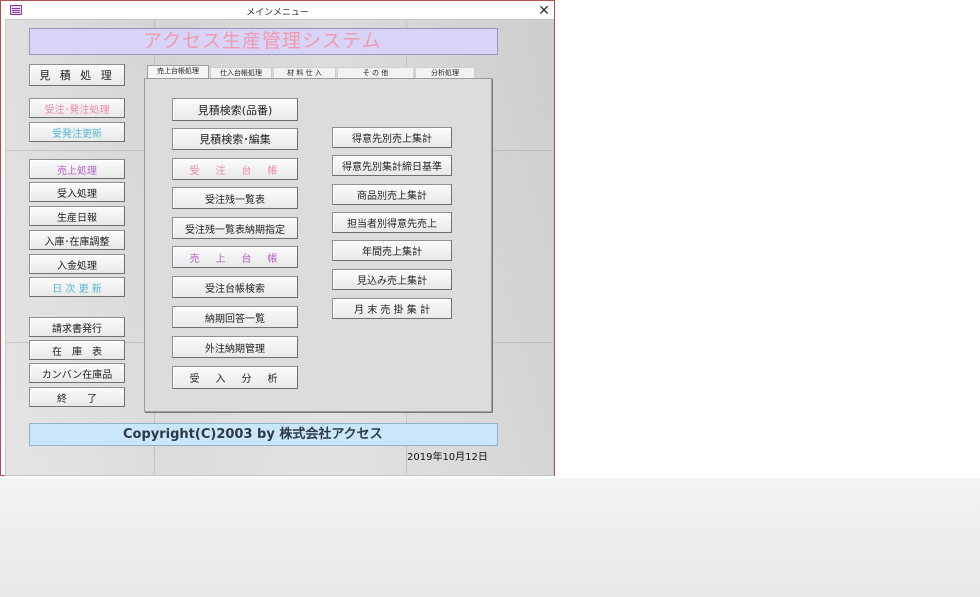  Describe the element at coordinates (77, 327) in the screenshot. I see `invoice-button: 請求書発行` at that location.